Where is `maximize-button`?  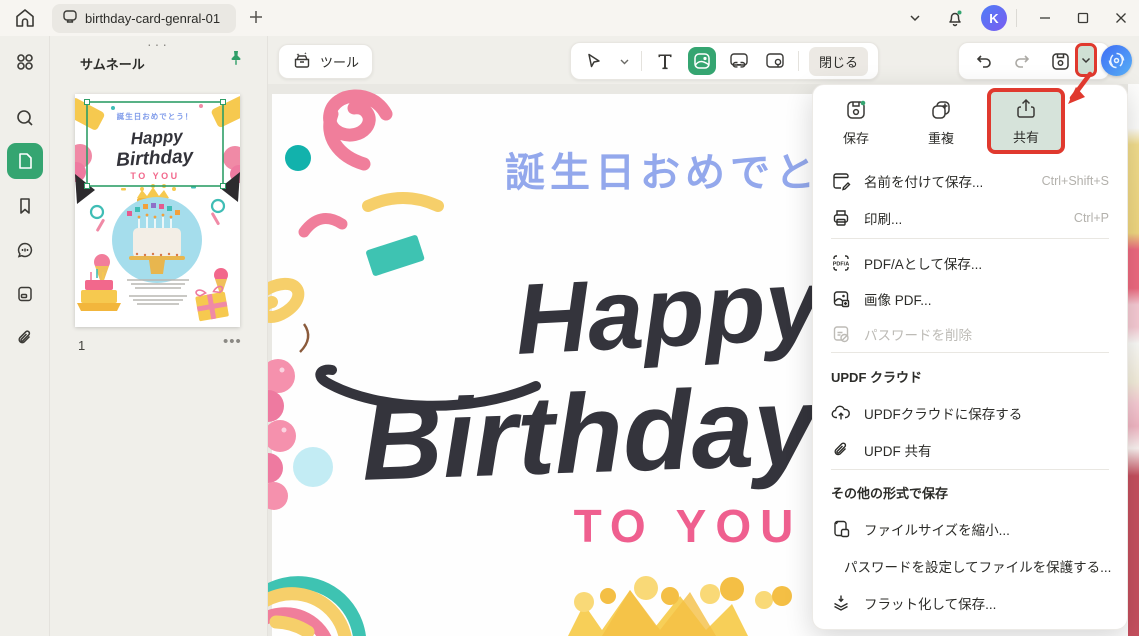 maximize-button is located at coordinates (1083, 18).